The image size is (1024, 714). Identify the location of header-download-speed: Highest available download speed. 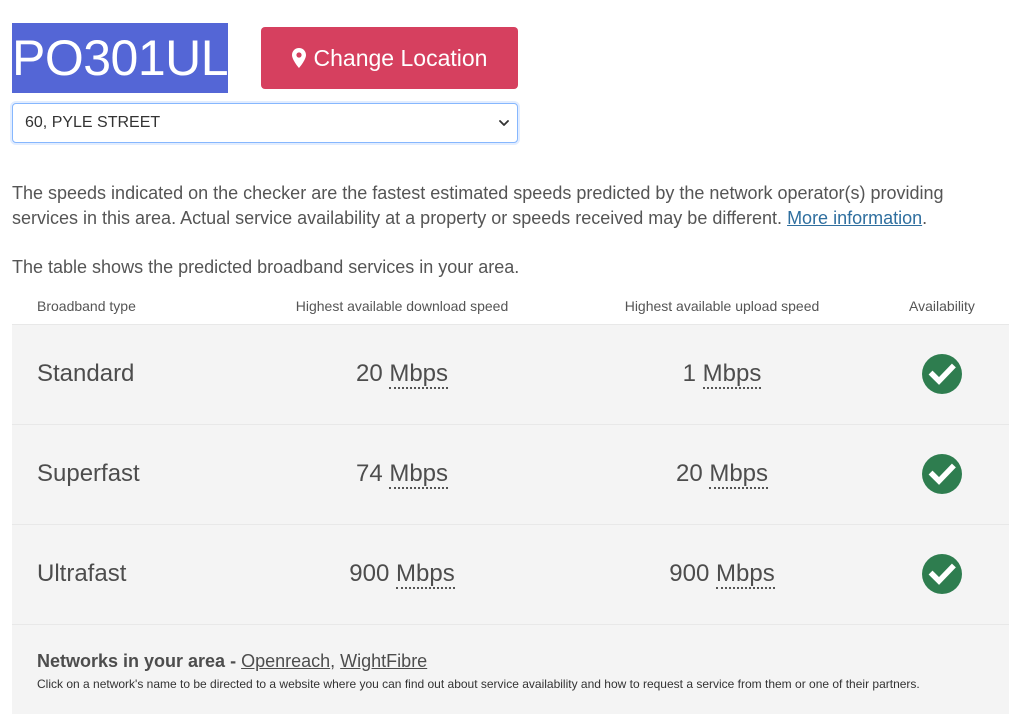
(402, 306).